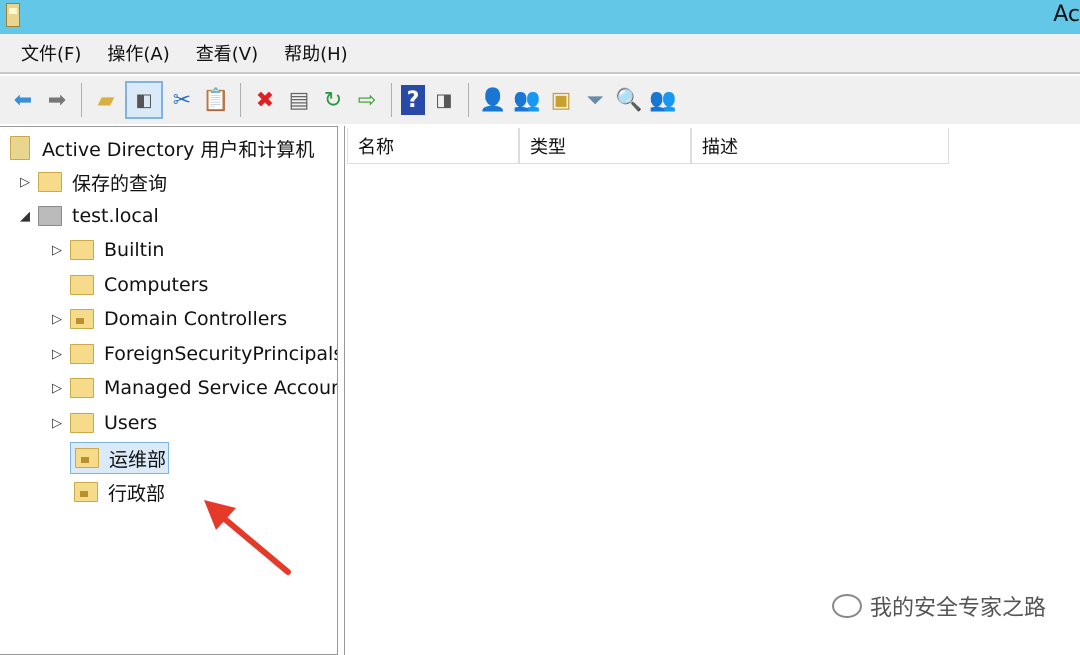 The image size is (1080, 655). What do you see at coordinates (316, 53) in the screenshot?
I see `menu-help: 帮助(H)` at bounding box center [316, 53].